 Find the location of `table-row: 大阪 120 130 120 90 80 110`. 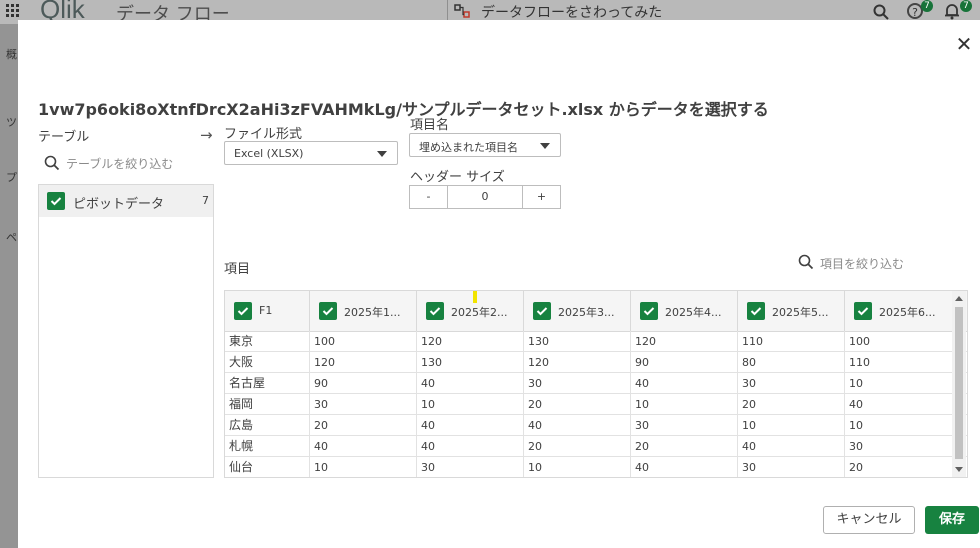

table-row: 大阪 120 130 120 90 80 110 is located at coordinates (596, 362).